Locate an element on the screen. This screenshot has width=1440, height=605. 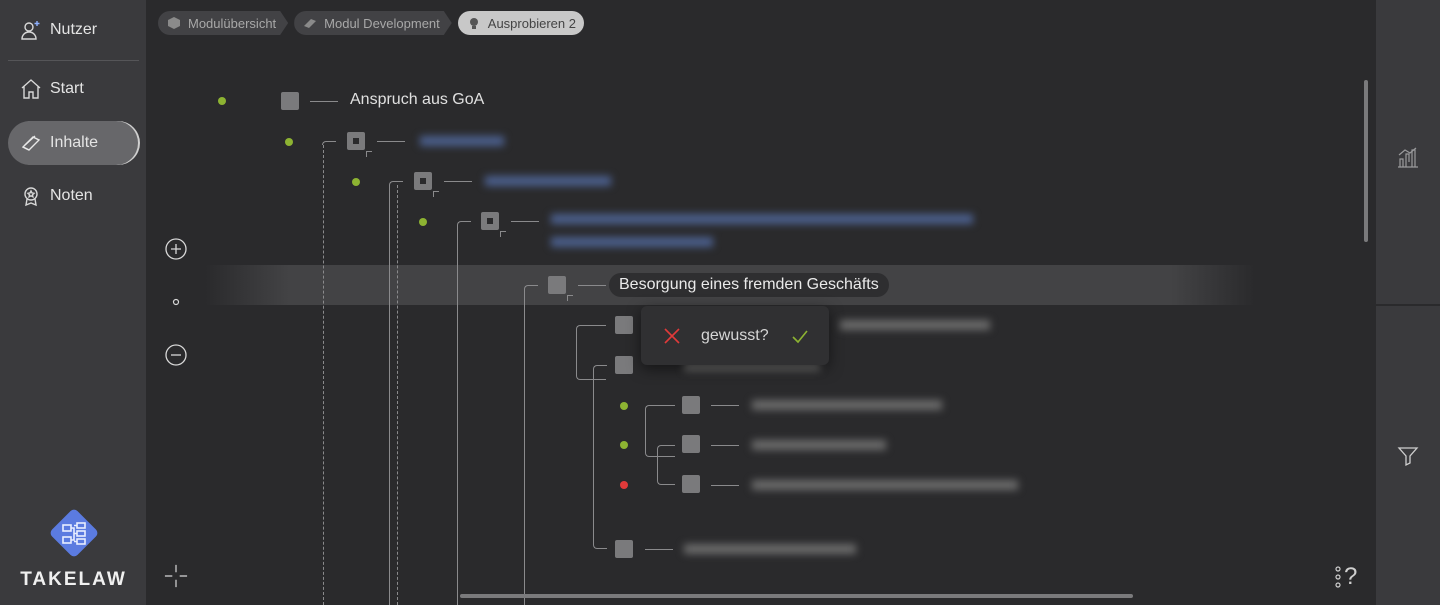
lightbulb-icon is located at coordinates (474, 23).